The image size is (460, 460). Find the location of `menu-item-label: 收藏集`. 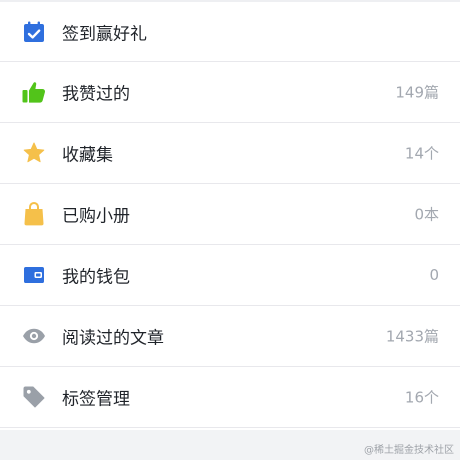

menu-item-label: 收藏集 is located at coordinates (87, 155).